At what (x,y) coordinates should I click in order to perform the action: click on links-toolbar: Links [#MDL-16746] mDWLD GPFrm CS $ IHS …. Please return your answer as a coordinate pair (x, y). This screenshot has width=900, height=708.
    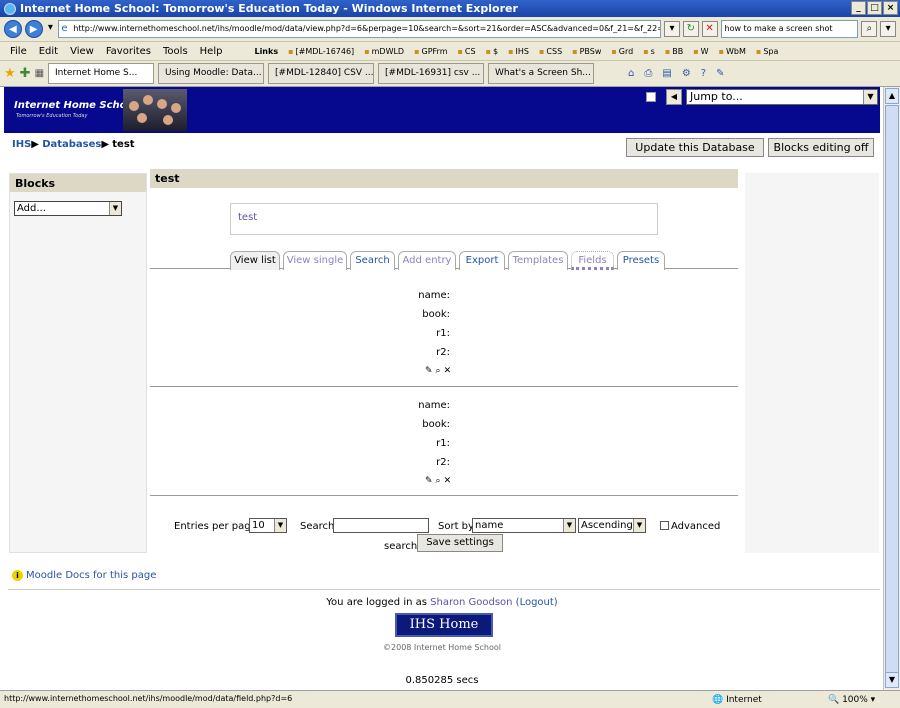
    Looking at the image, I should click on (516, 51).